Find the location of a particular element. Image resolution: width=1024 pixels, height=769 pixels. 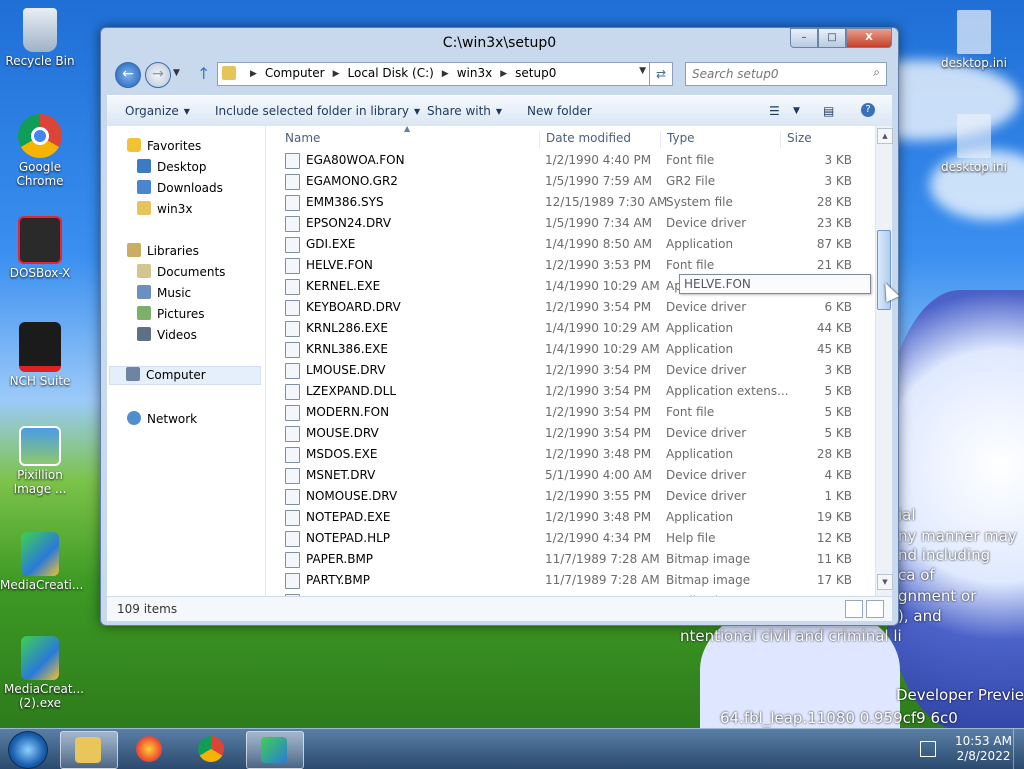

column-header-name: Name is located at coordinates (299, 139).